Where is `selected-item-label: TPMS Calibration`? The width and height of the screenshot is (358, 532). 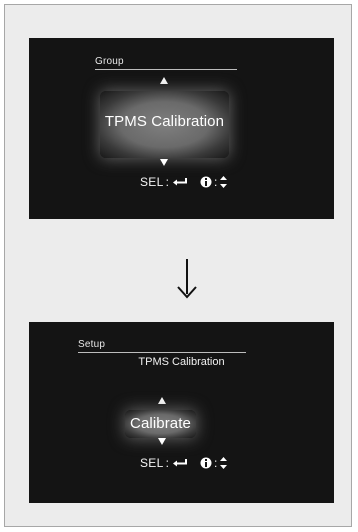 selected-item-label: TPMS Calibration is located at coordinates (164, 121).